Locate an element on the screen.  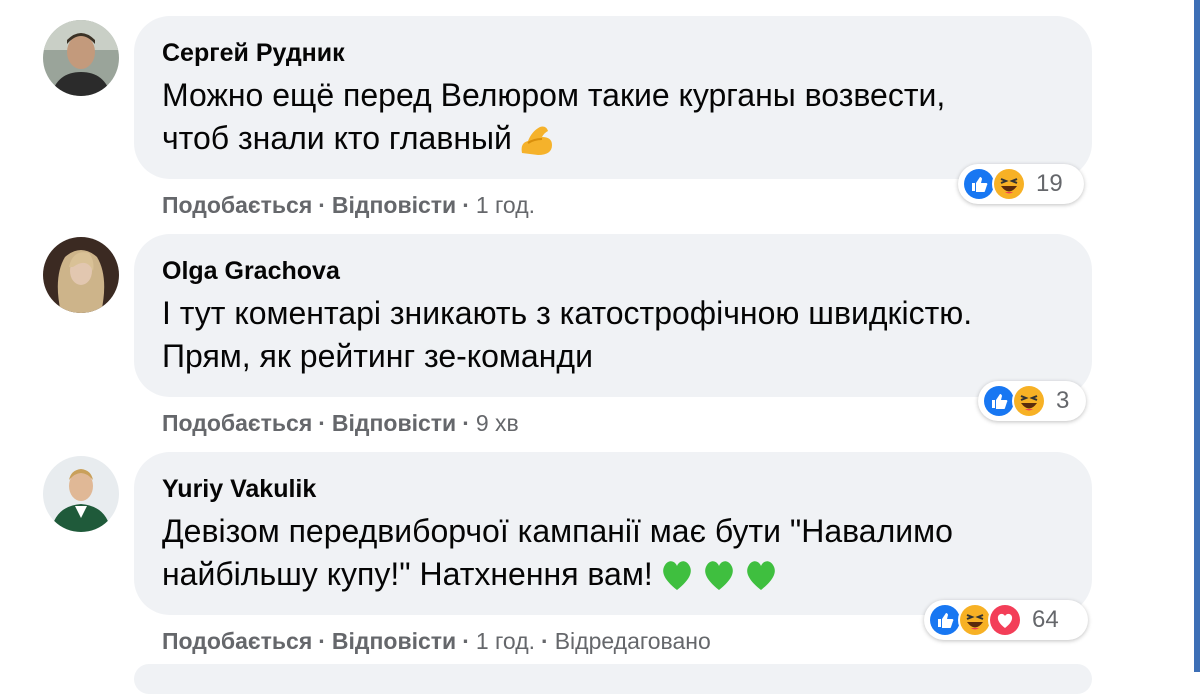
flexed-biceps-icon is located at coordinates (537, 145).